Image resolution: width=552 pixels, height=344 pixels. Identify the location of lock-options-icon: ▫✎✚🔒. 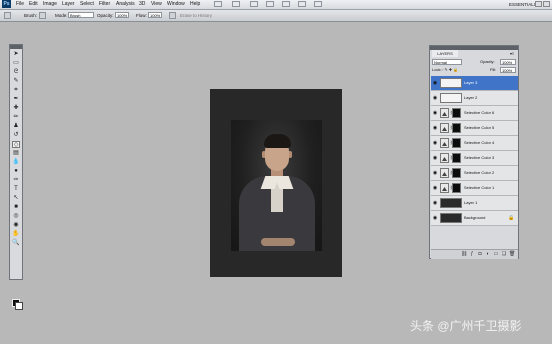
(450, 70).